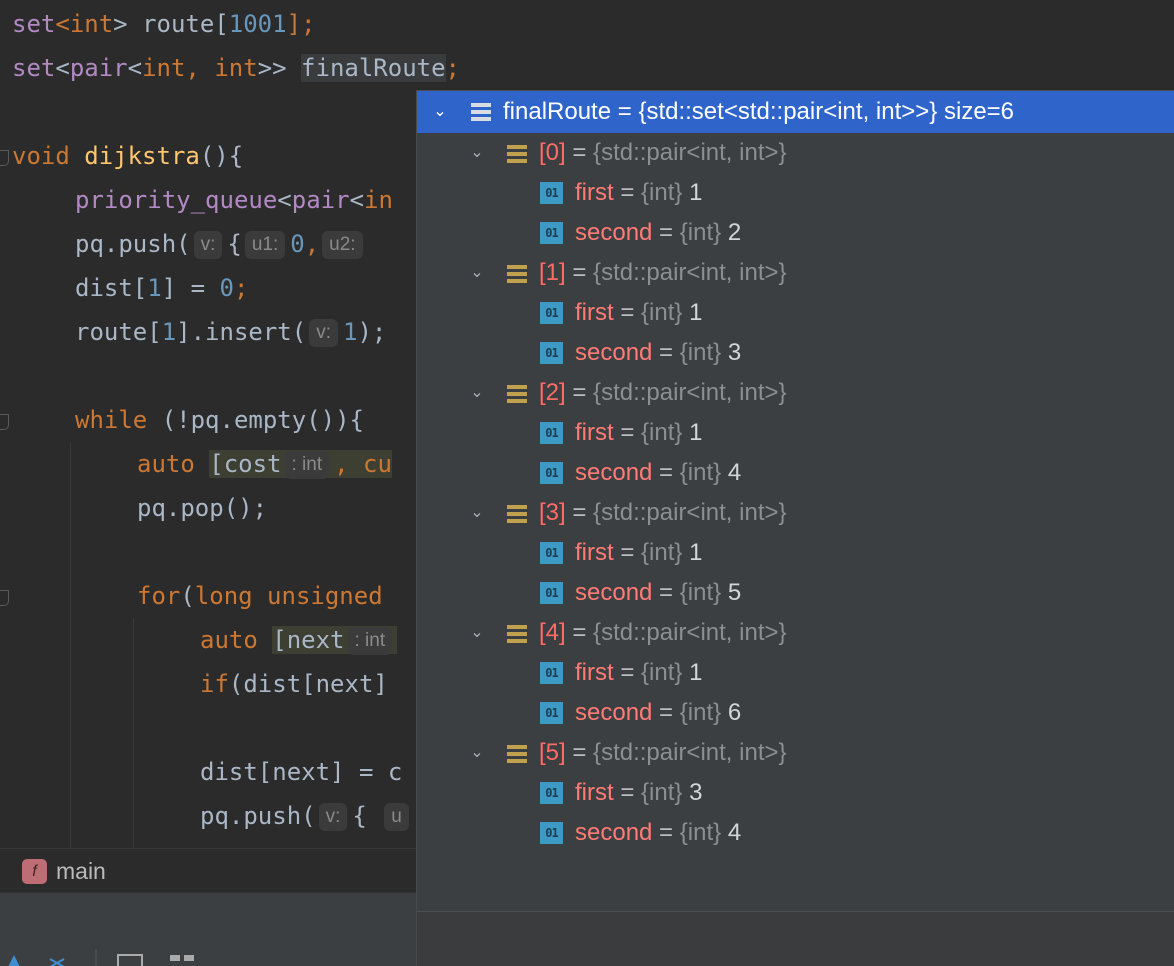 The width and height of the screenshot is (1174, 966). What do you see at coordinates (342, 245) in the screenshot?
I see `param-hint: u2:` at bounding box center [342, 245].